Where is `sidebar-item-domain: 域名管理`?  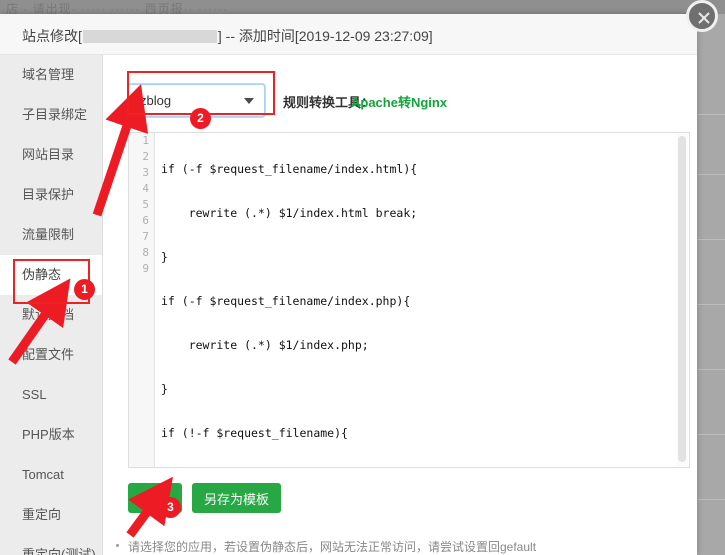
sidebar-item-domain: 域名管理 is located at coordinates (51, 75).